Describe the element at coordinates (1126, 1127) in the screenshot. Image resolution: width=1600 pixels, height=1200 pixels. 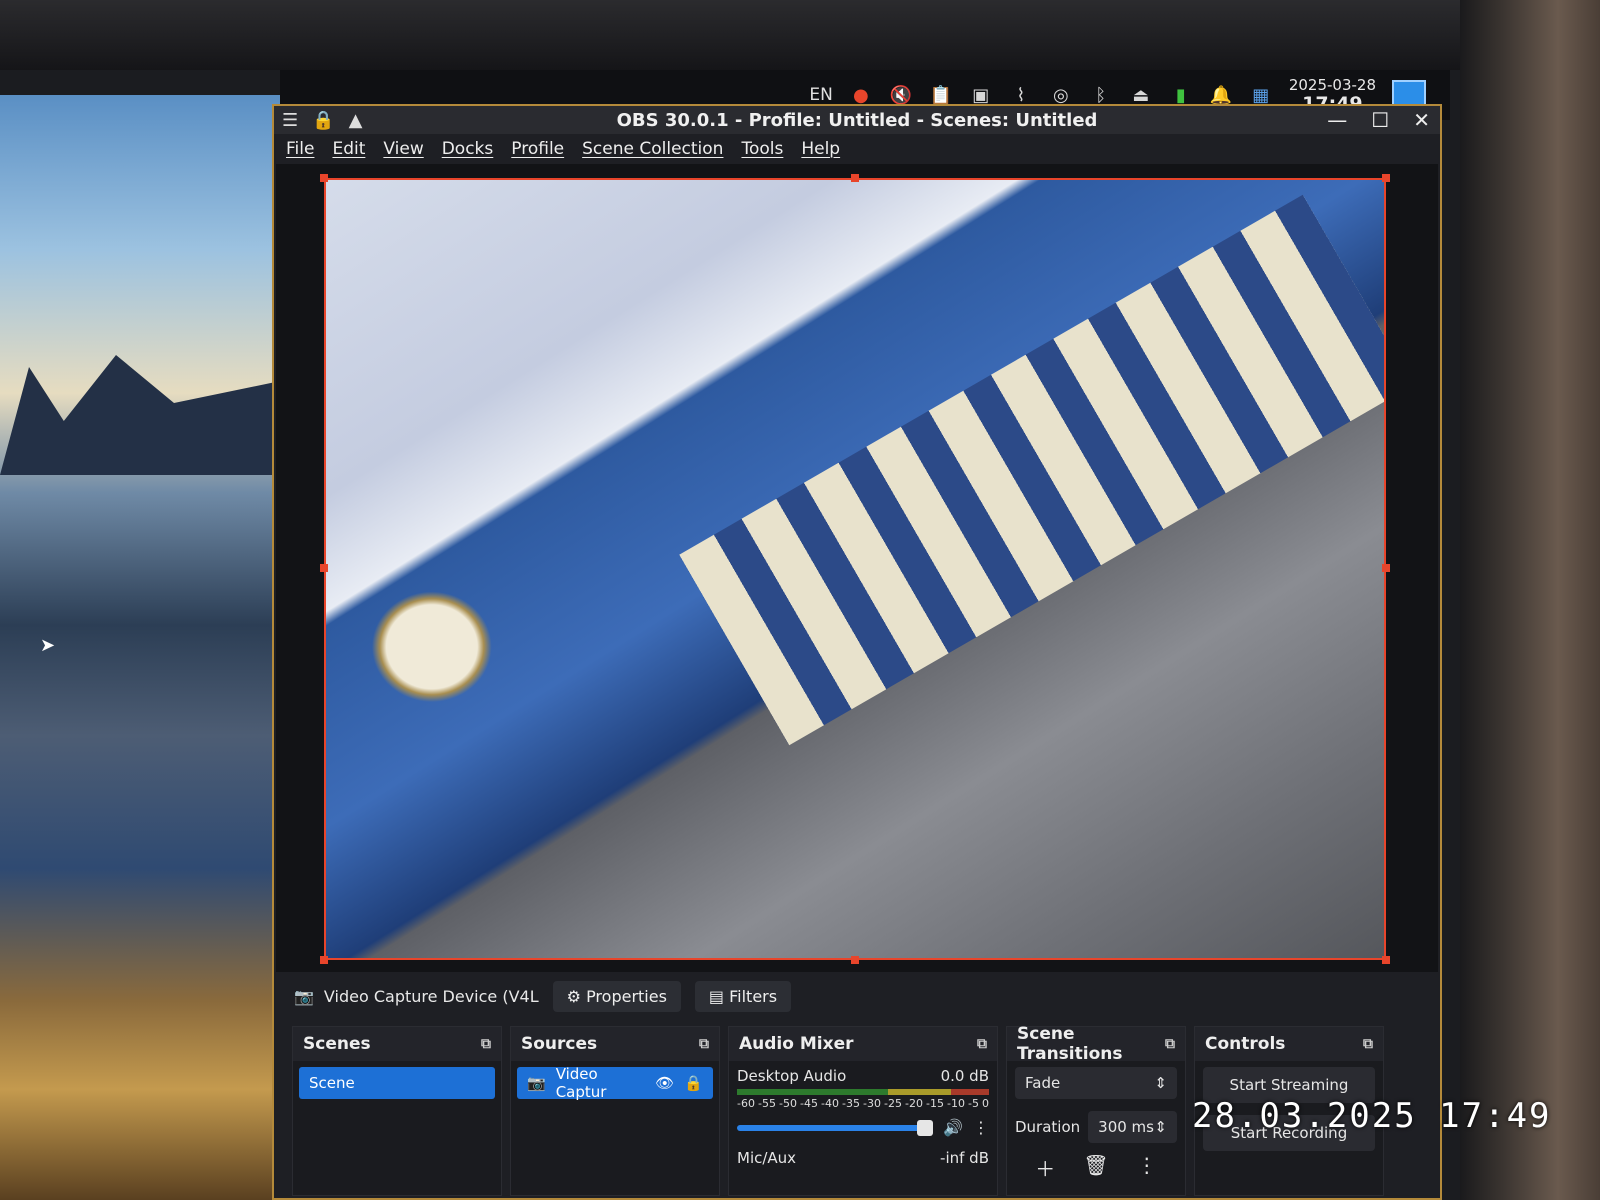
I see `duration-value: 300 ms` at that location.